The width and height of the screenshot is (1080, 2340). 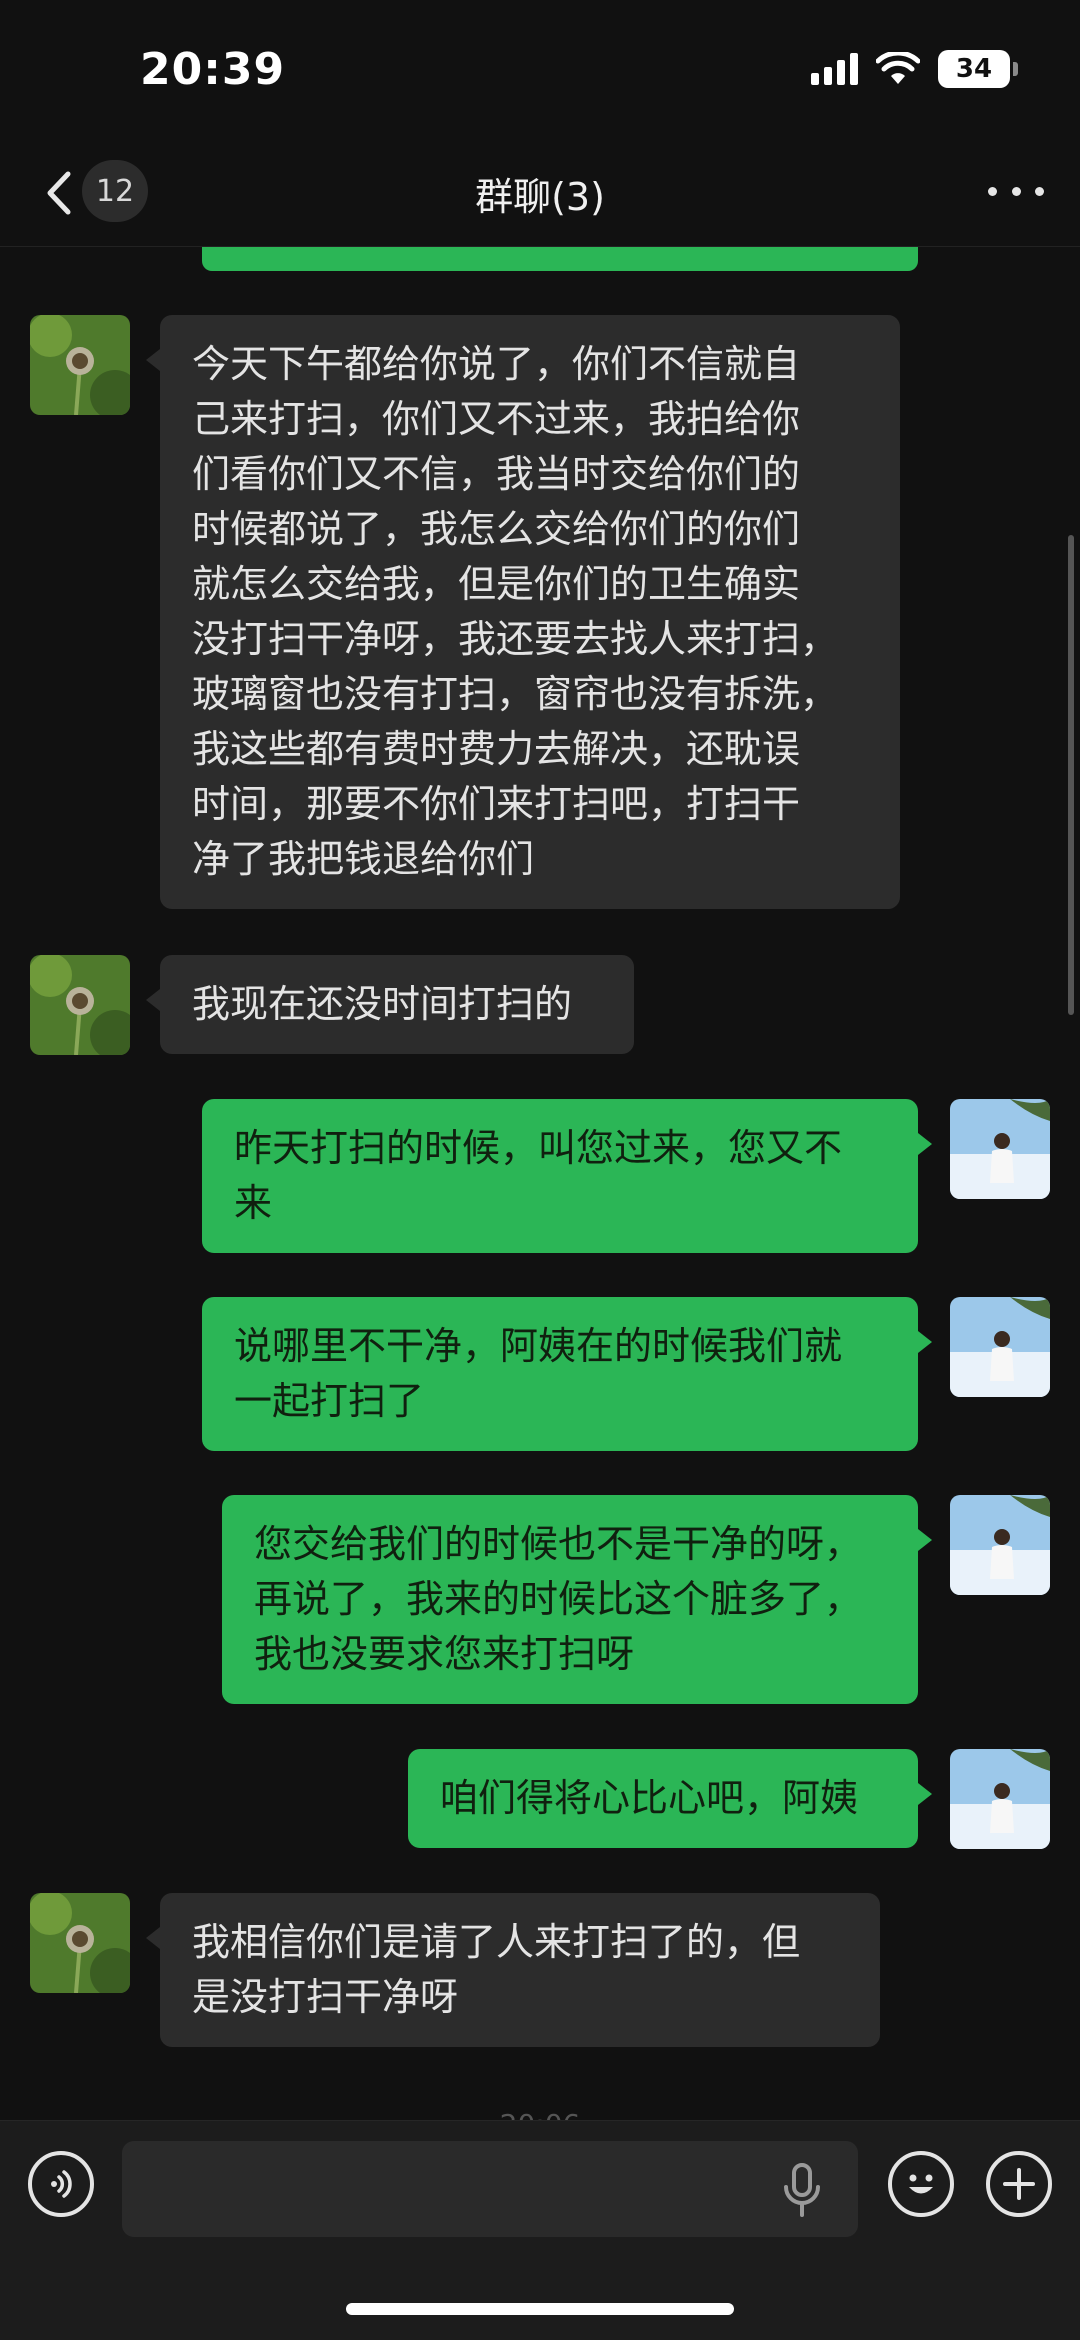 I want to click on message-line: 时候都说了，我怎么交给你们的你们, so click(x=496, y=529).